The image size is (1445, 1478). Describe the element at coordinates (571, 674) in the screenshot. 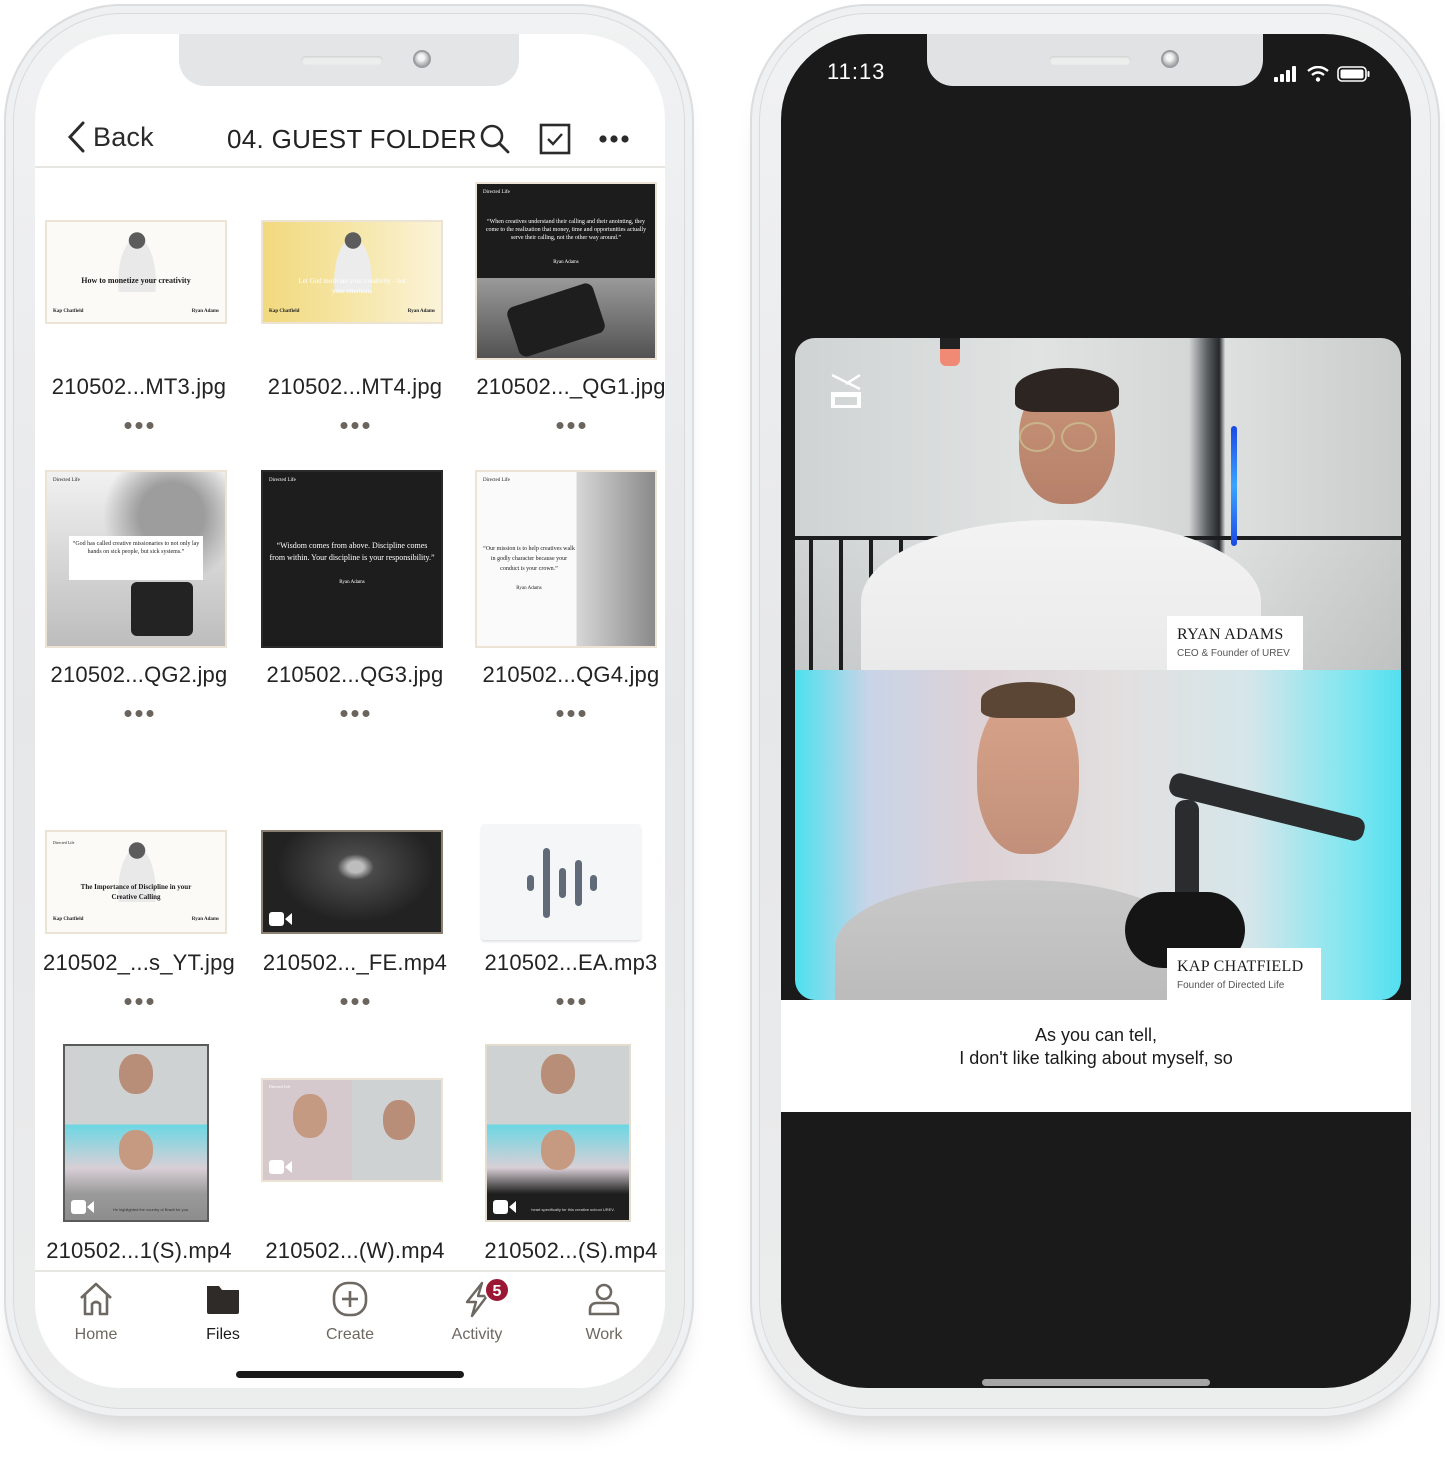

I see `file-name: 210502...QG4.jpg` at that location.